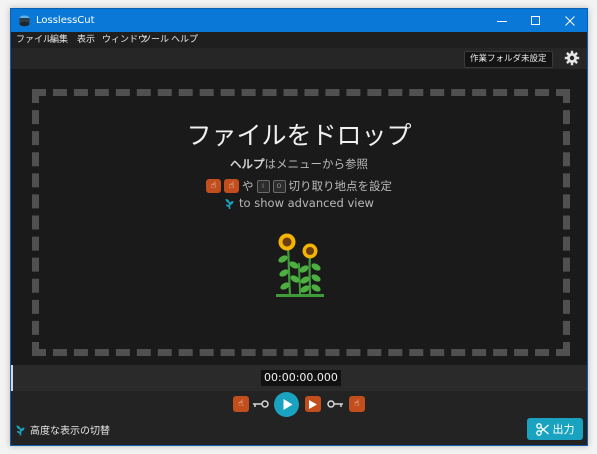  Describe the element at coordinates (86, 40) in the screenshot. I see `menu-view: 表示` at that location.